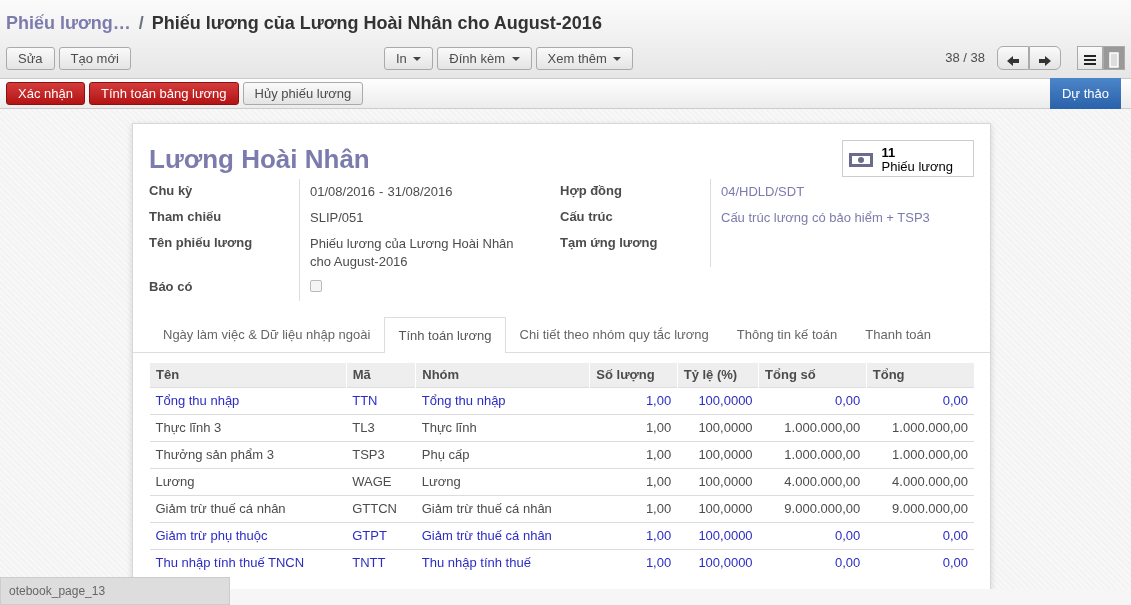 This screenshot has width=1131, height=605. What do you see at coordinates (171, 191) in the screenshot?
I see `field-label: Chu kỳ` at bounding box center [171, 191].